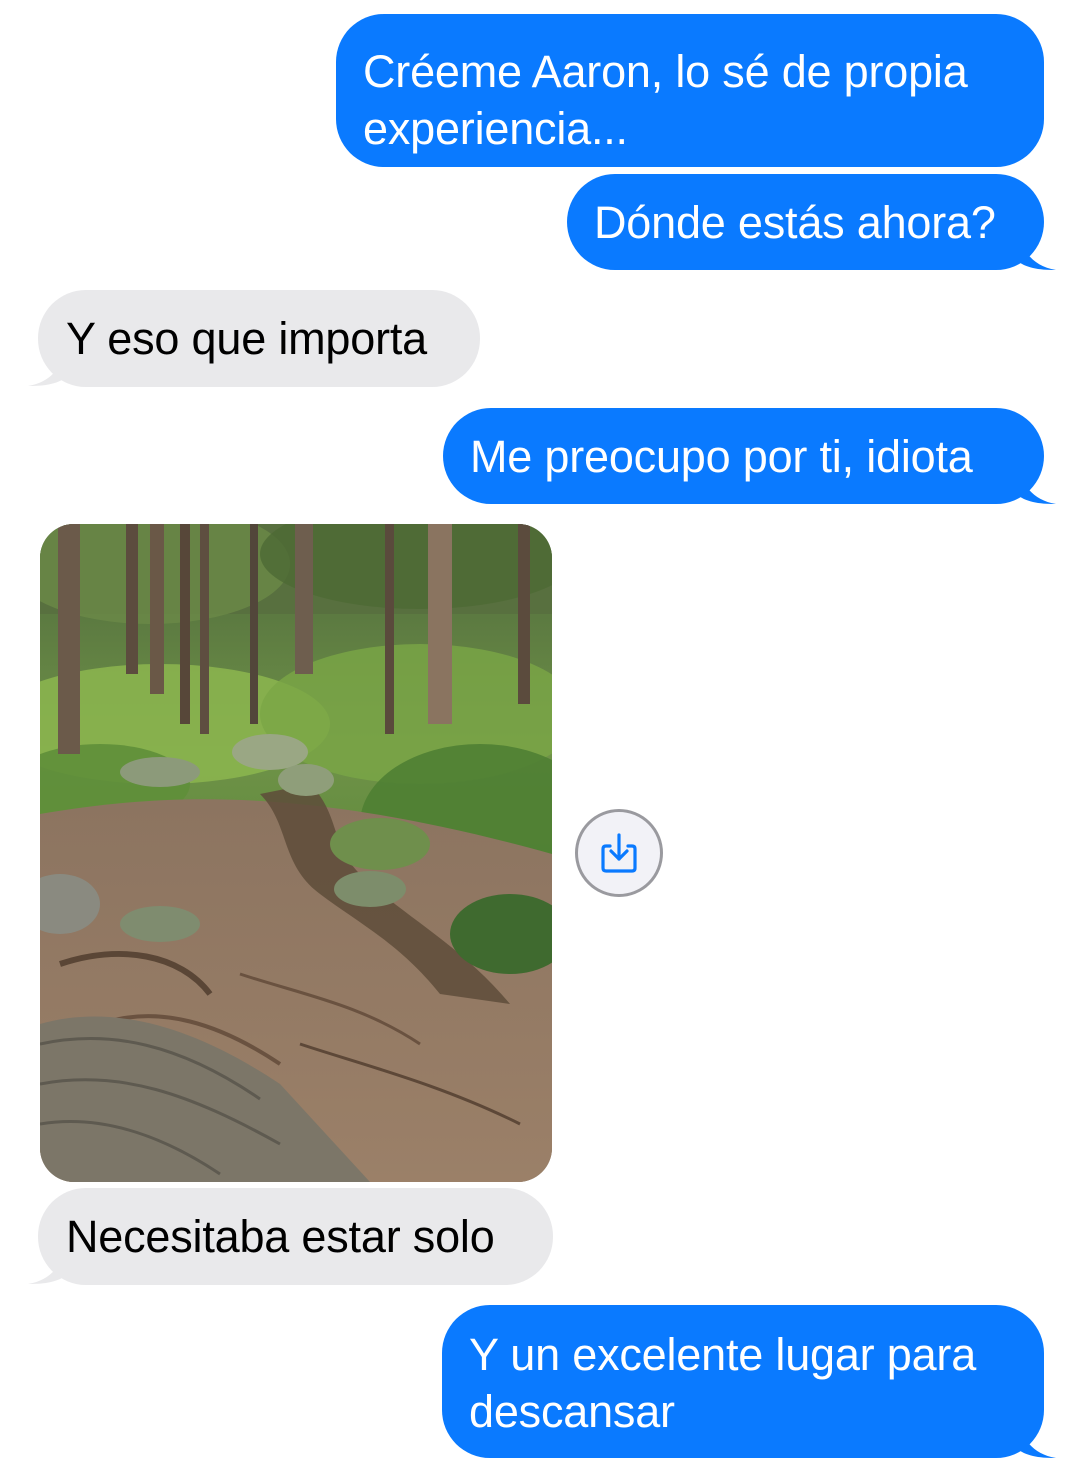 This screenshot has width=1080, height=1473. Describe the element at coordinates (721, 456) in the screenshot. I see `message-text: Me preocupo por ti, idiota` at that location.